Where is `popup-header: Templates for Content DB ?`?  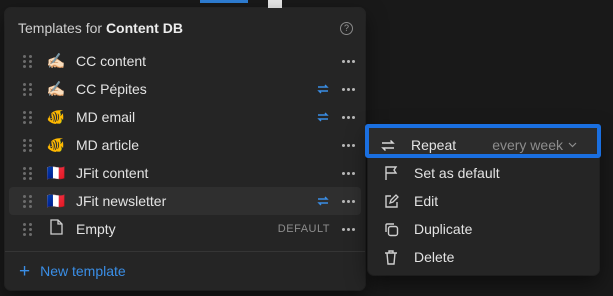
popup-header: Templates for Content DB ? is located at coordinates (185, 28).